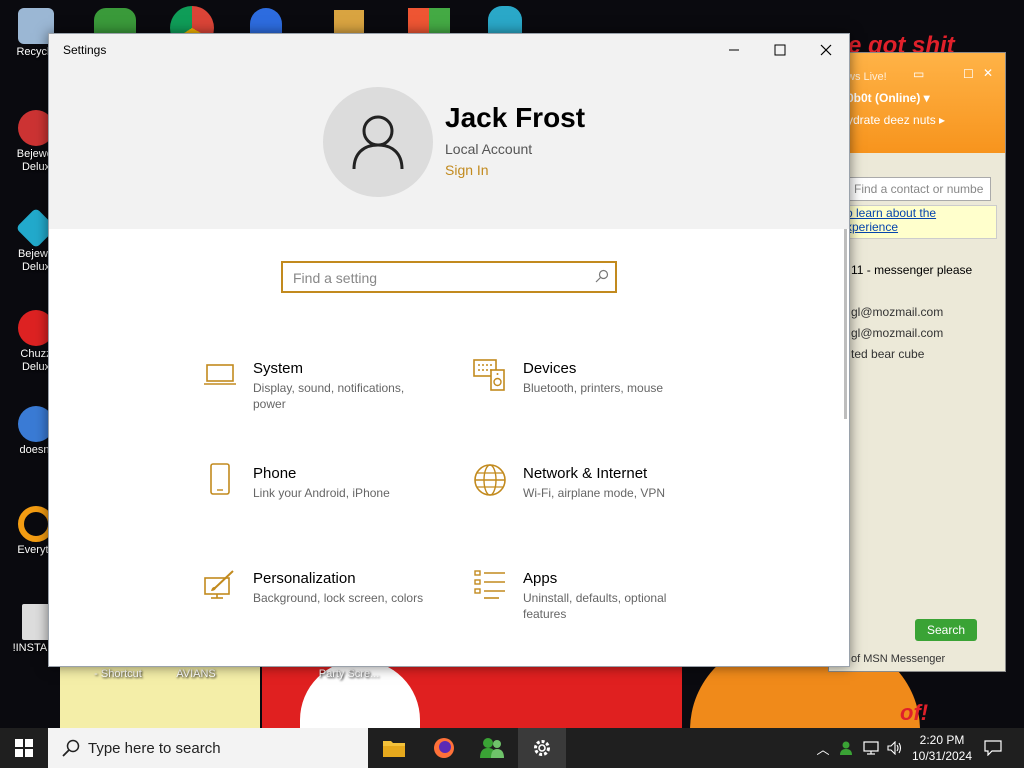 Image resolution: width=1024 pixels, height=768 pixels. I want to click on taskbar-messenger, so click(492, 748).